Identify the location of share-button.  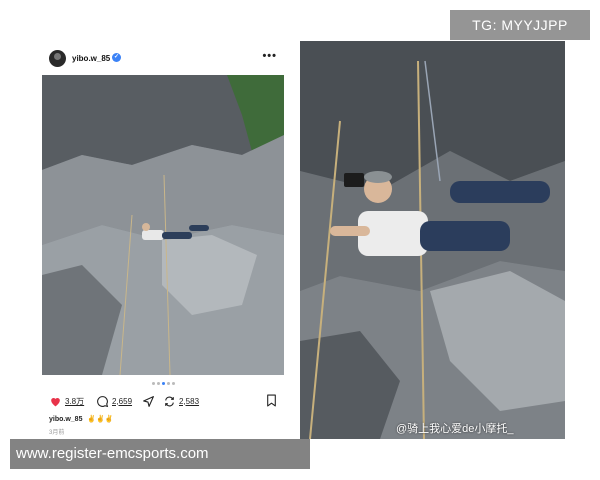
(150, 401).